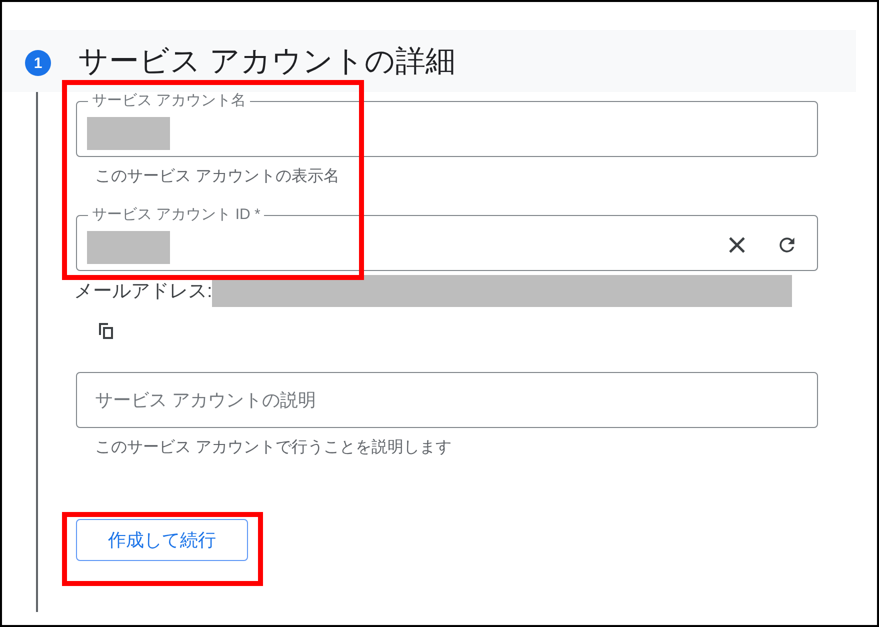 The width and height of the screenshot is (879, 627). What do you see at coordinates (737, 245) in the screenshot?
I see `close-icon` at bounding box center [737, 245].